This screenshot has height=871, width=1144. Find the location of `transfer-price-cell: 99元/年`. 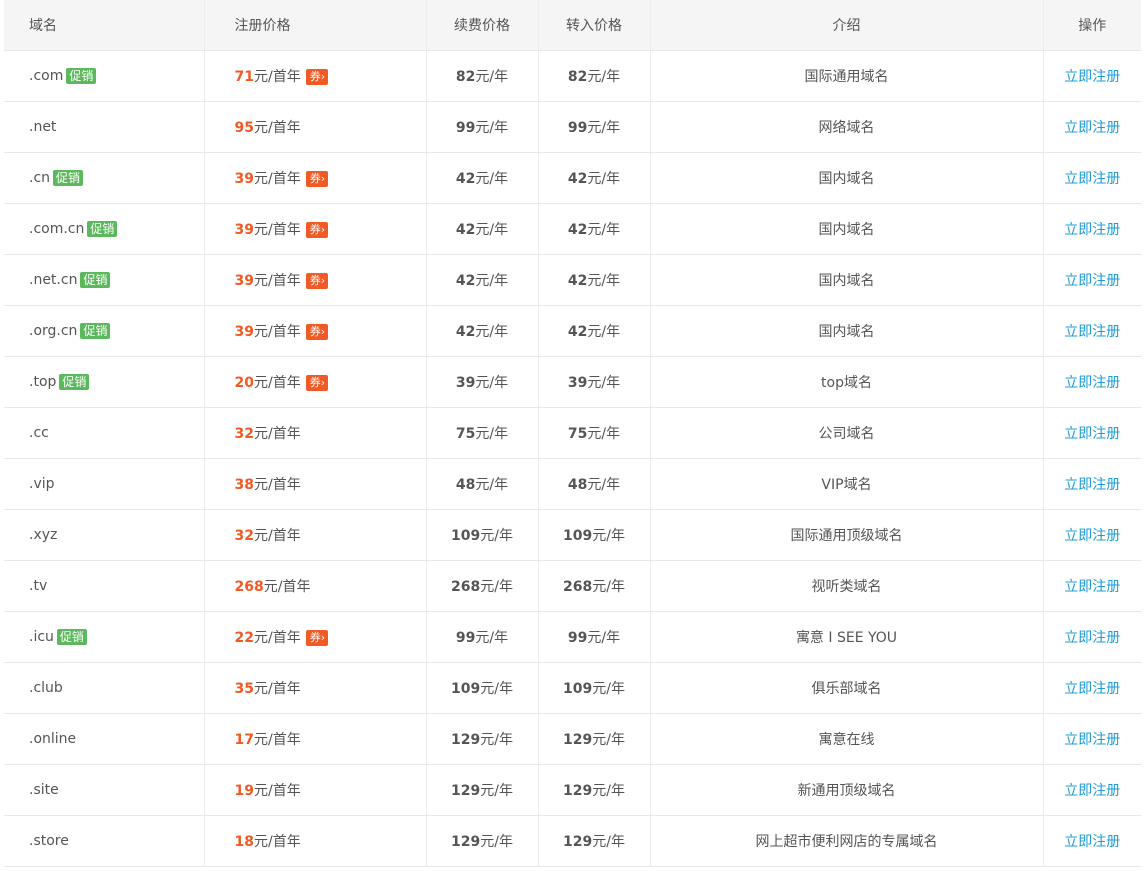

transfer-price-cell: 99元/年 is located at coordinates (594, 637).